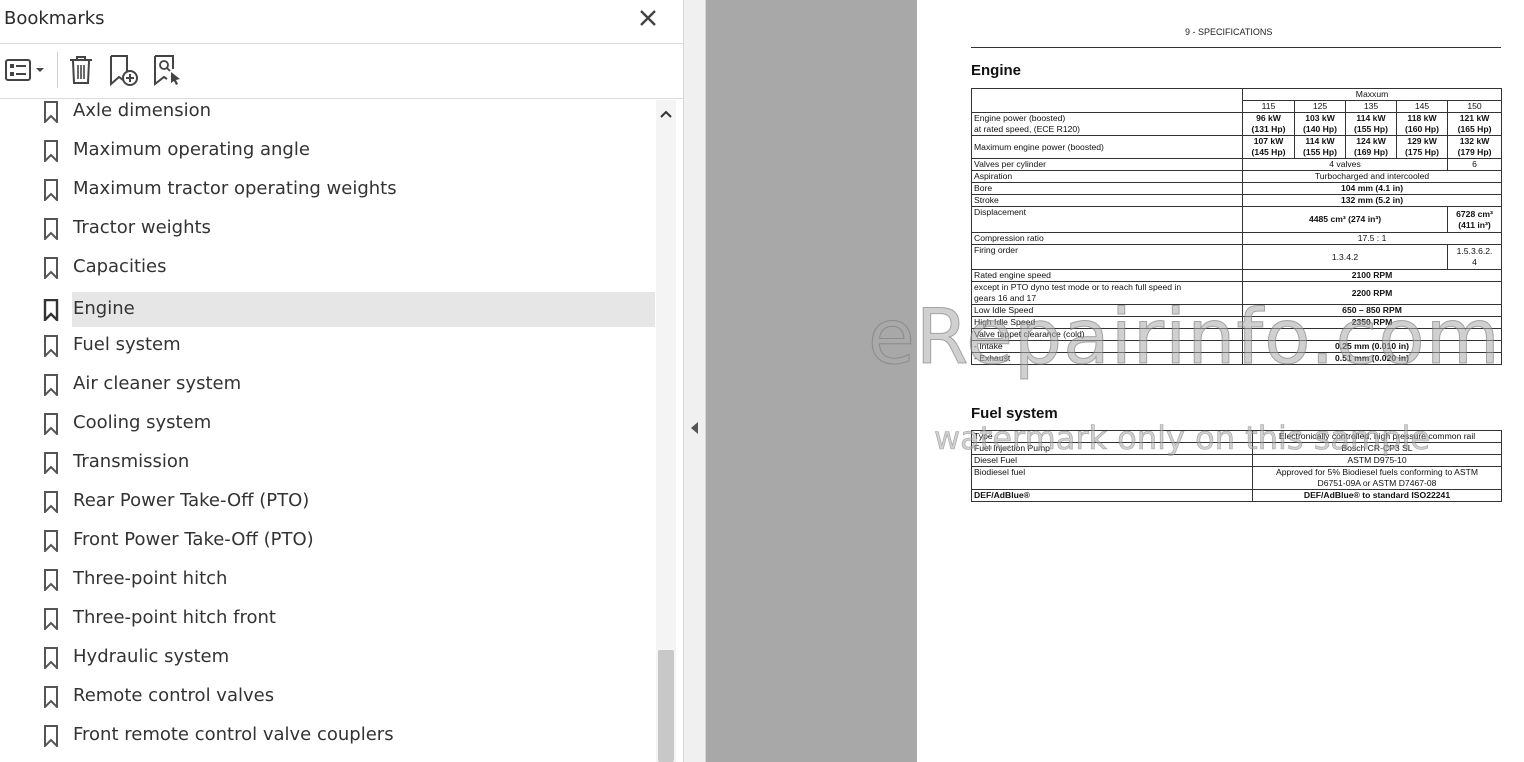  Describe the element at coordinates (347, 657) in the screenshot. I see `bookmark-item: Hydraulic system` at that location.